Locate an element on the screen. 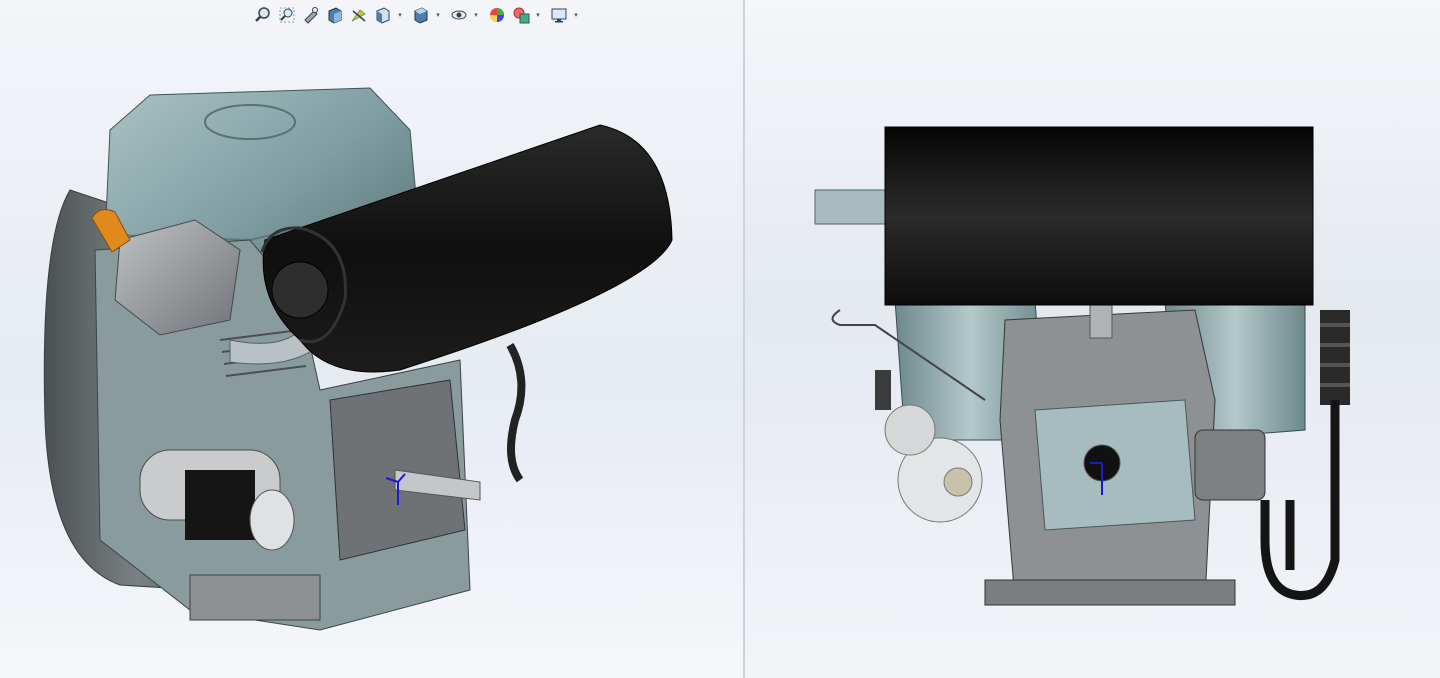 The image size is (1440, 678). base-mount is located at coordinates (255, 597).